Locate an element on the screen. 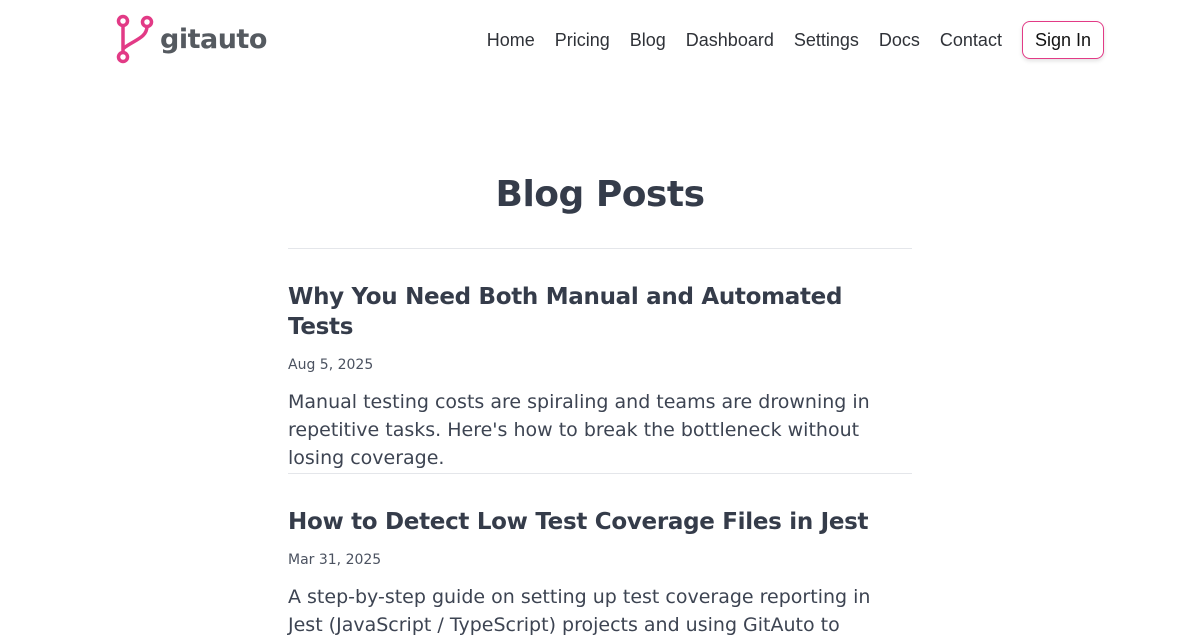 Image resolution: width=1200 pixels, height=639 pixels. nav-blog: Blog is located at coordinates (648, 40).